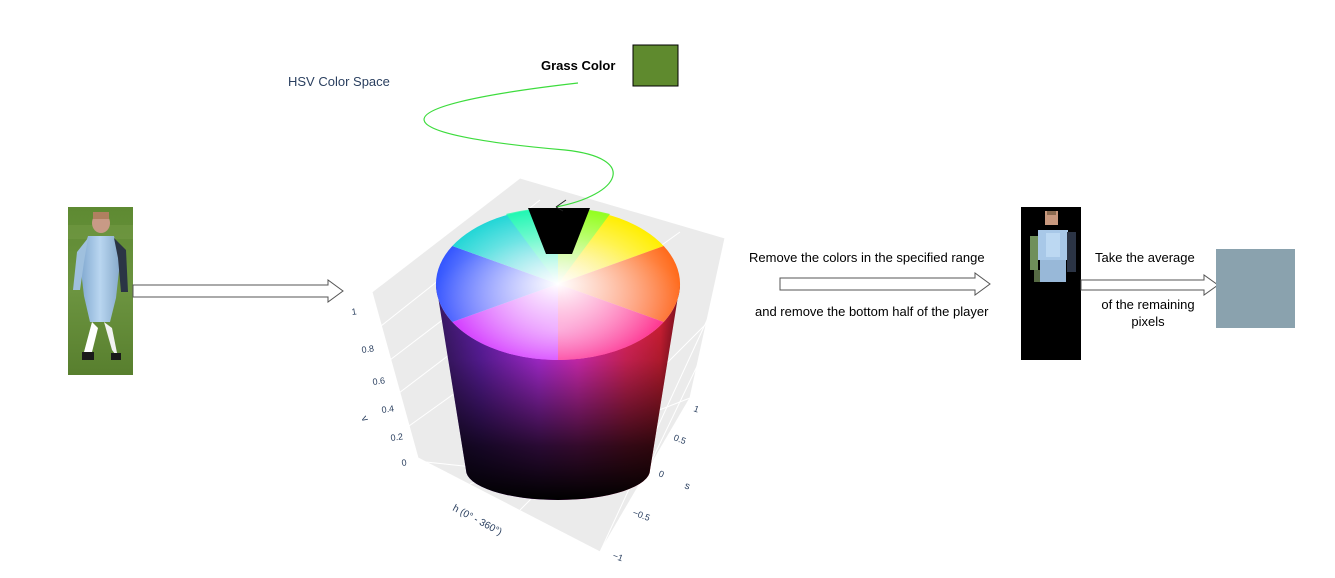  Describe the element at coordinates (679, 439) in the screenshot. I see `s-tick-0.5: 0.5` at that location.